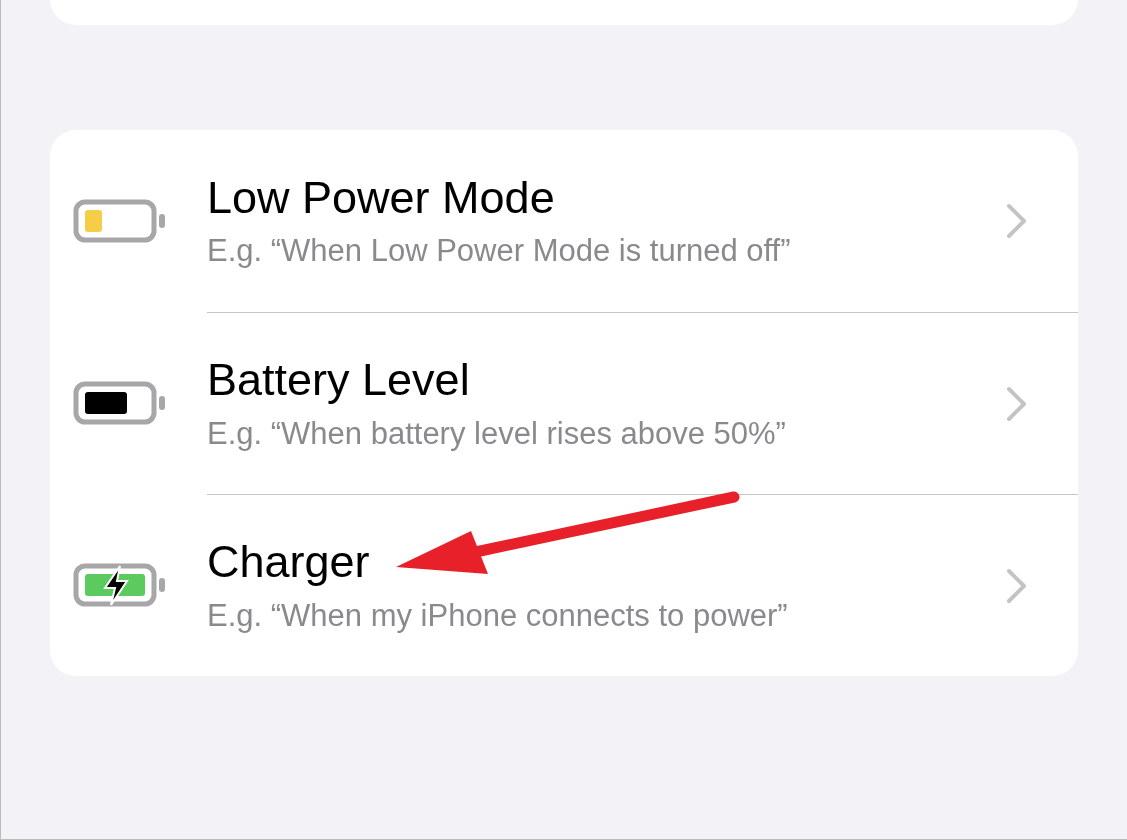 Image resolution: width=1127 pixels, height=840 pixels. What do you see at coordinates (339, 380) in the screenshot?
I see `row-title: Battery Level` at bounding box center [339, 380].